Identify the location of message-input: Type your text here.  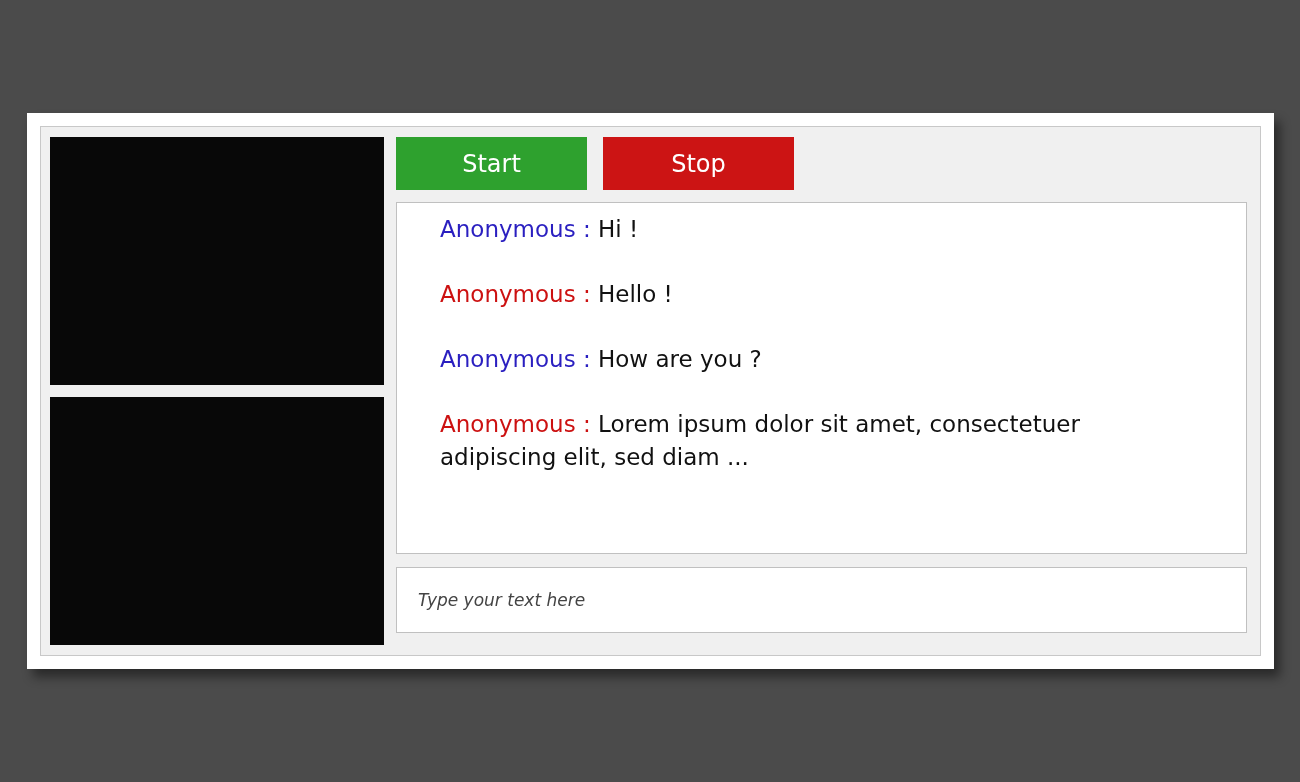
(821, 600).